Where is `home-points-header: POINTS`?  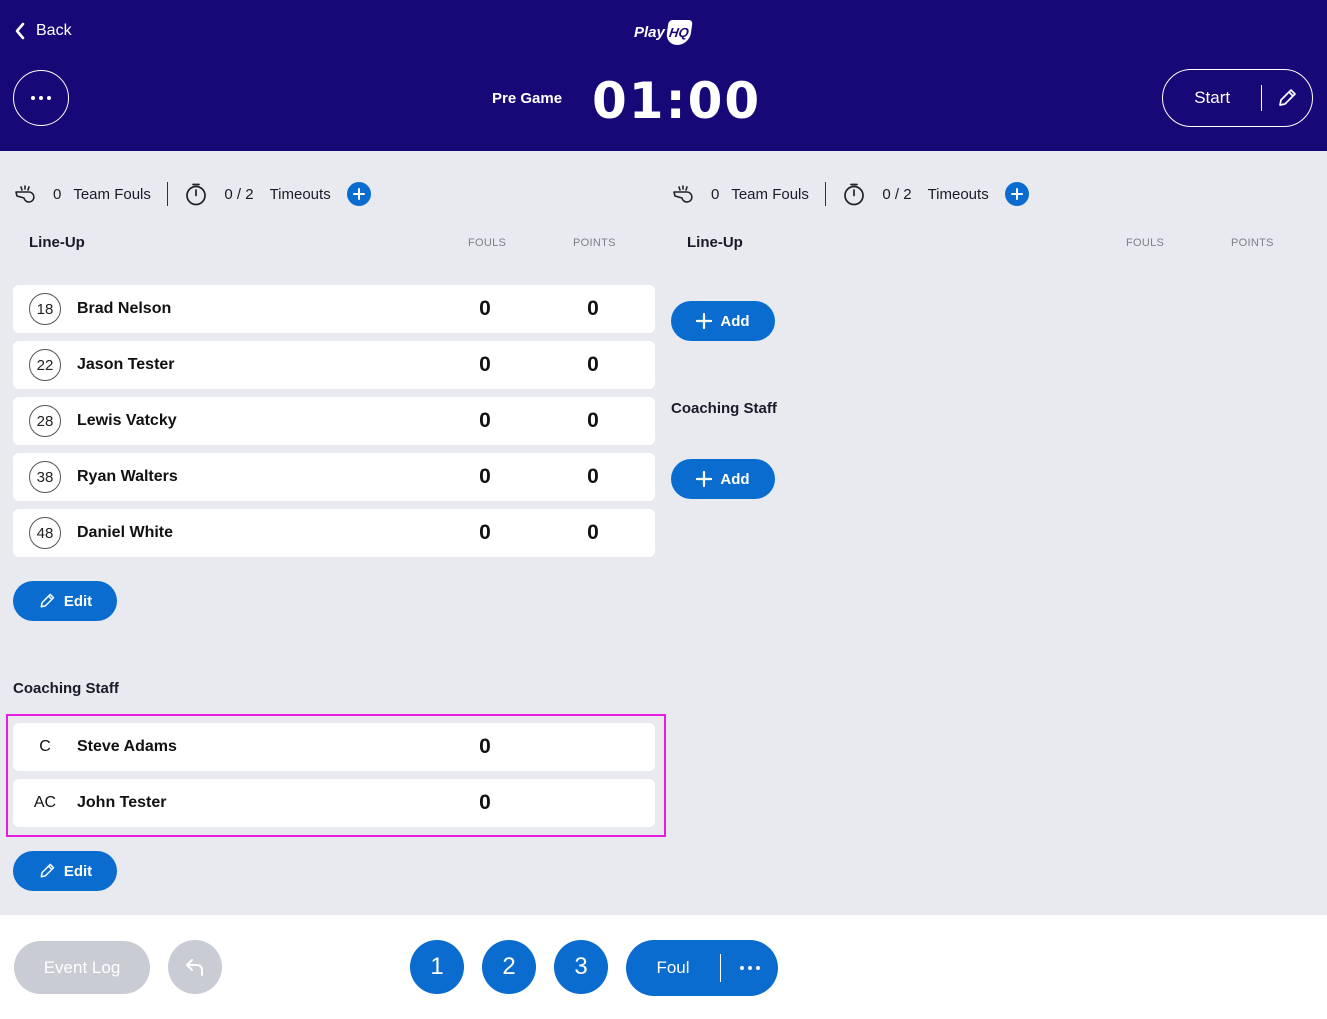
home-points-header: POINTS is located at coordinates (594, 243).